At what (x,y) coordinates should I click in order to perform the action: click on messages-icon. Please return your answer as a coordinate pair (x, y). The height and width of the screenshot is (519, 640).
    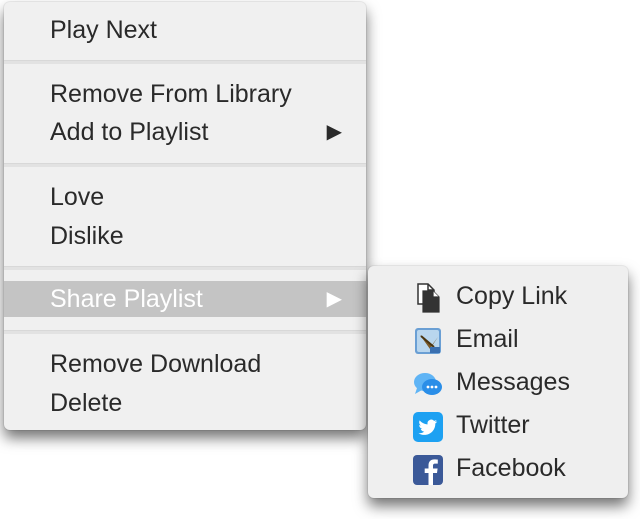
    Looking at the image, I should click on (428, 384).